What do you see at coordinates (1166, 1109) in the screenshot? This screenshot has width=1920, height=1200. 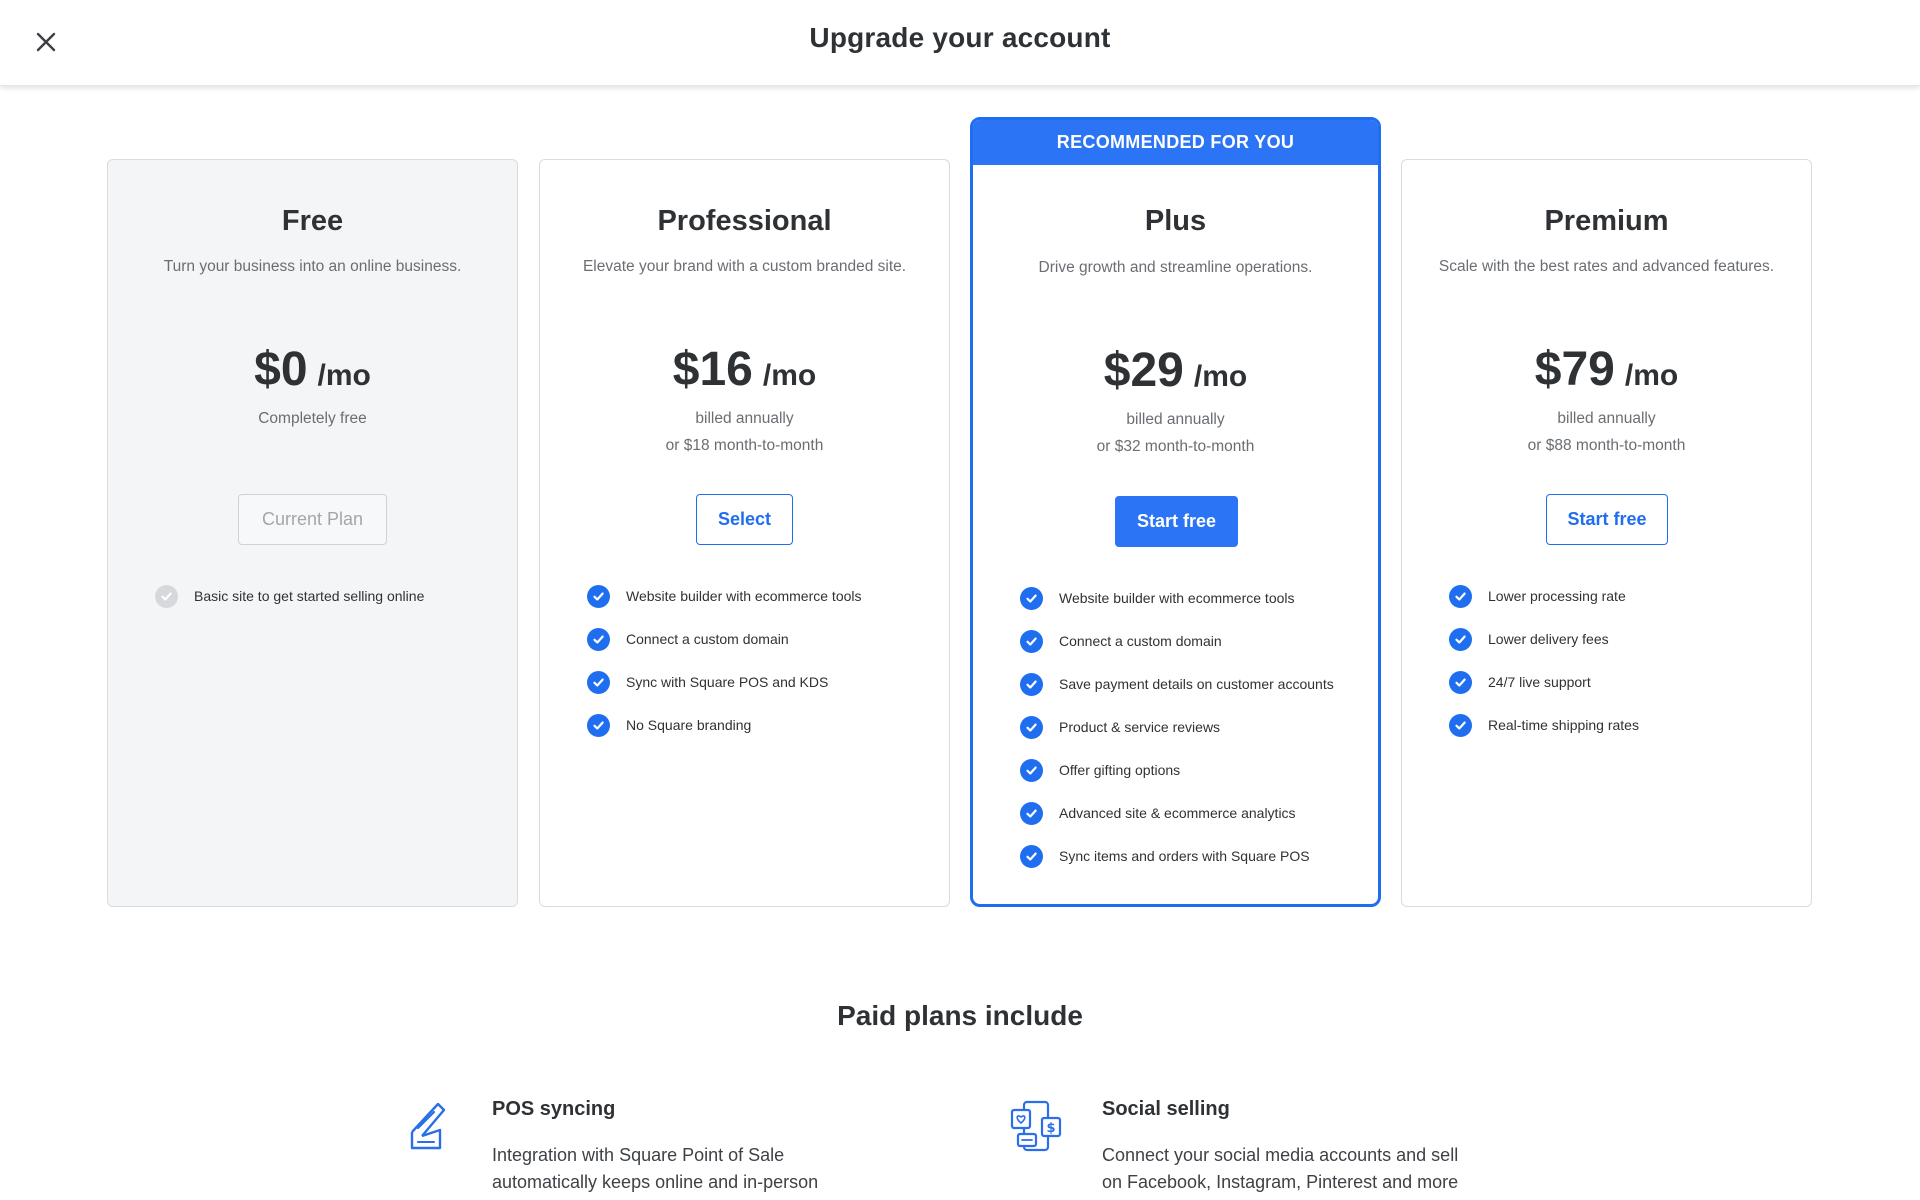 I see `benefit-title: Social selling` at bounding box center [1166, 1109].